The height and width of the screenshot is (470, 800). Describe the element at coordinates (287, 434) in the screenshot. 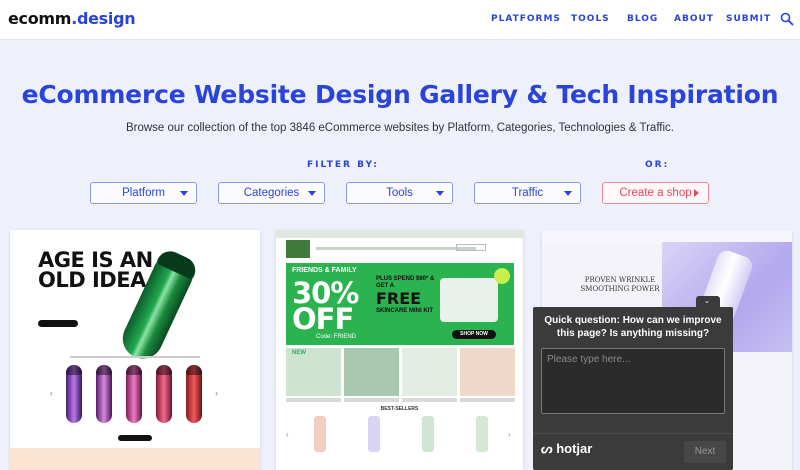

I see `card2-prev-arrow-icon: ‹` at that location.